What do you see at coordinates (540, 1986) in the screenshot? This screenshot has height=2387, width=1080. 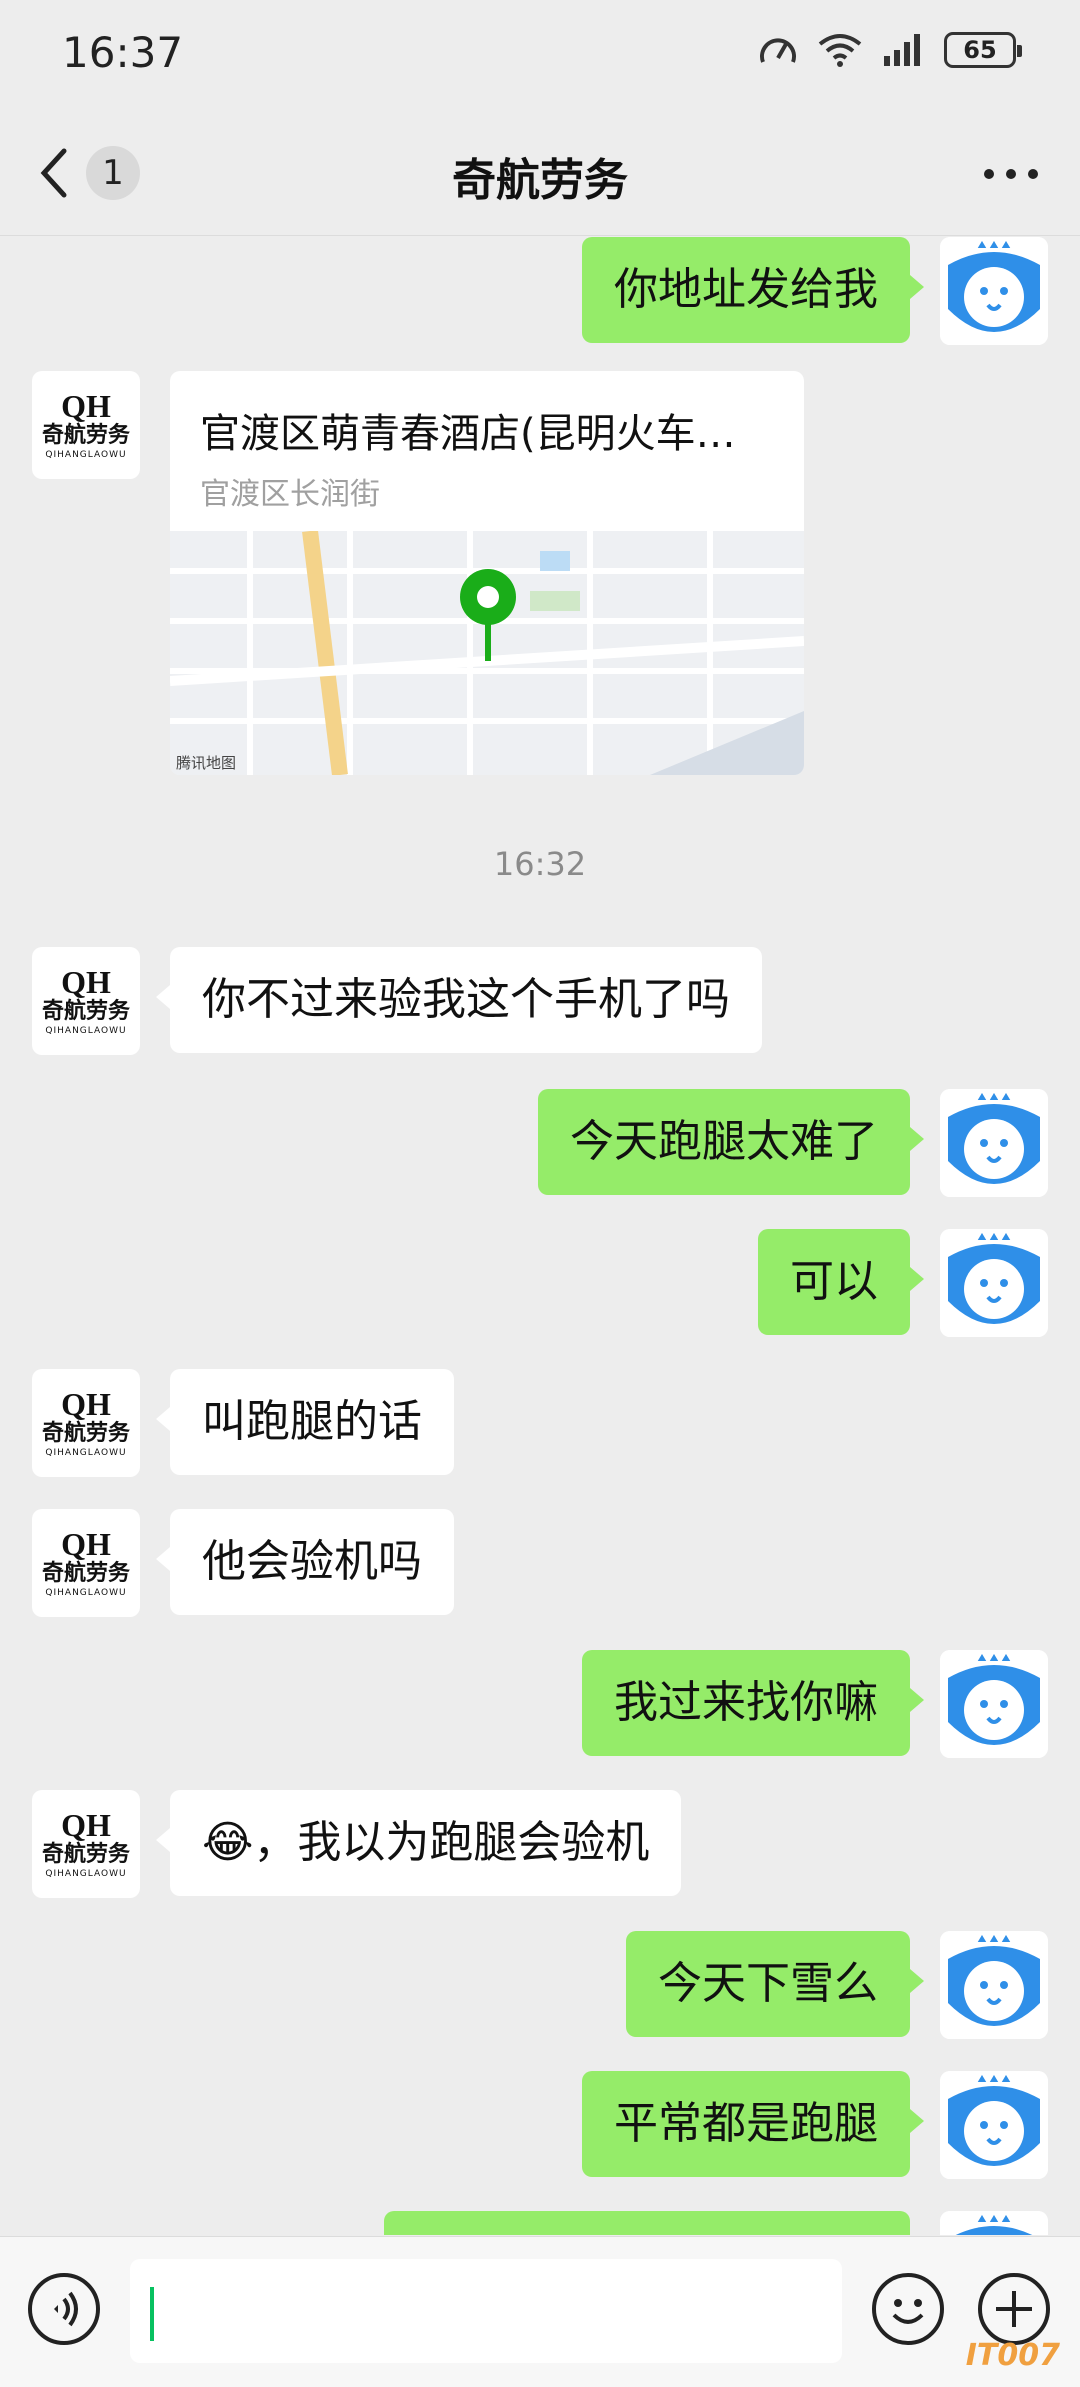 I see `message-row: 今天下雪么` at bounding box center [540, 1986].